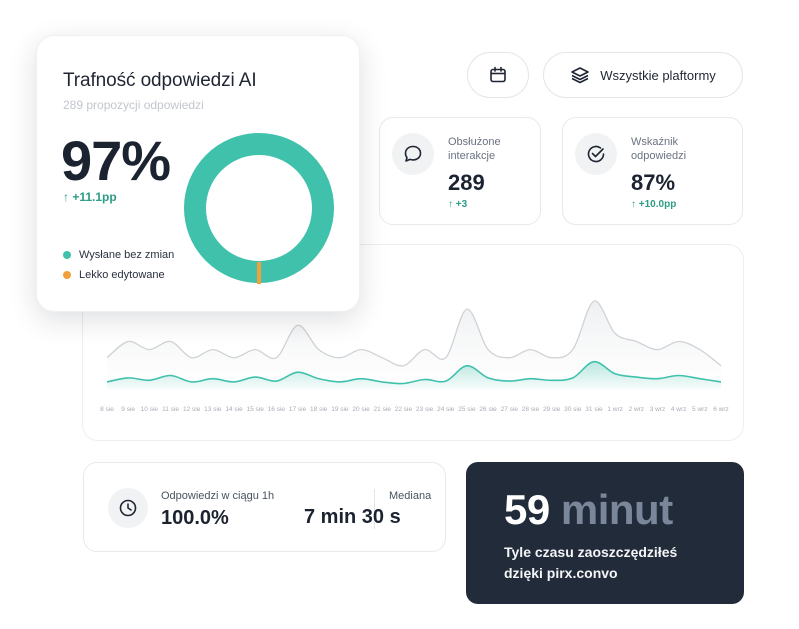  Describe the element at coordinates (277, 409) in the screenshot. I see `x-tick-label: 16 sie` at that location.